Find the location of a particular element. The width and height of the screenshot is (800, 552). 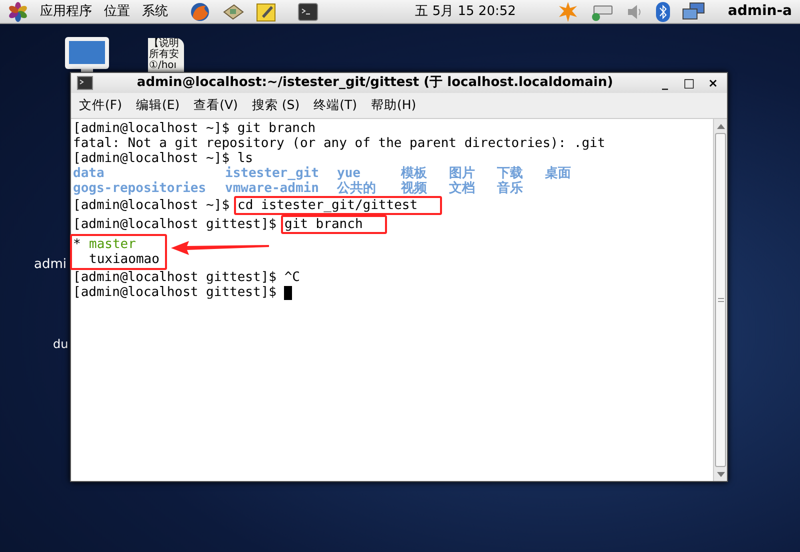

directory-name: yue is located at coordinates (348, 173).